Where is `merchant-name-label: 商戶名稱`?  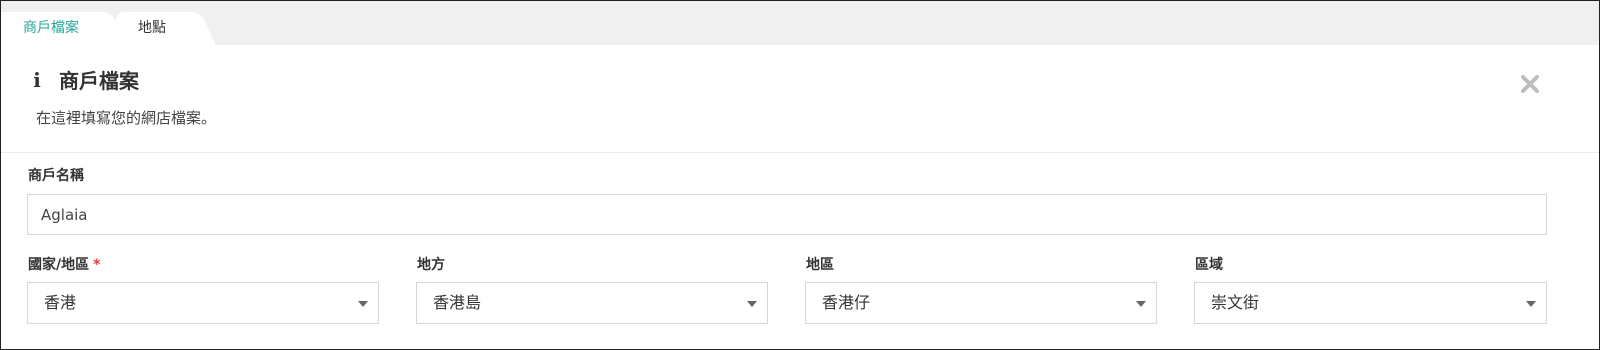
merchant-name-label: 商戶名稱 is located at coordinates (56, 176).